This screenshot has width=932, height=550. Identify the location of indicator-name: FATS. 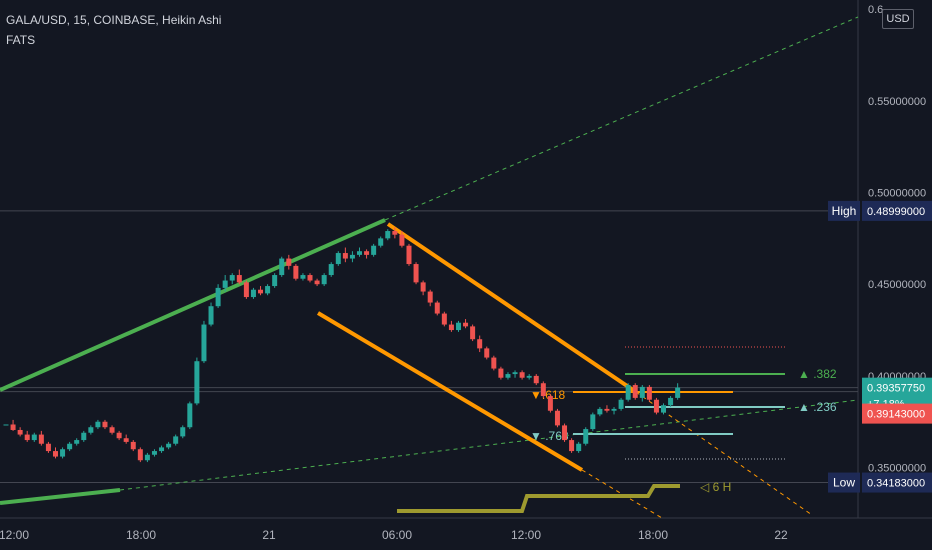
(20, 40).